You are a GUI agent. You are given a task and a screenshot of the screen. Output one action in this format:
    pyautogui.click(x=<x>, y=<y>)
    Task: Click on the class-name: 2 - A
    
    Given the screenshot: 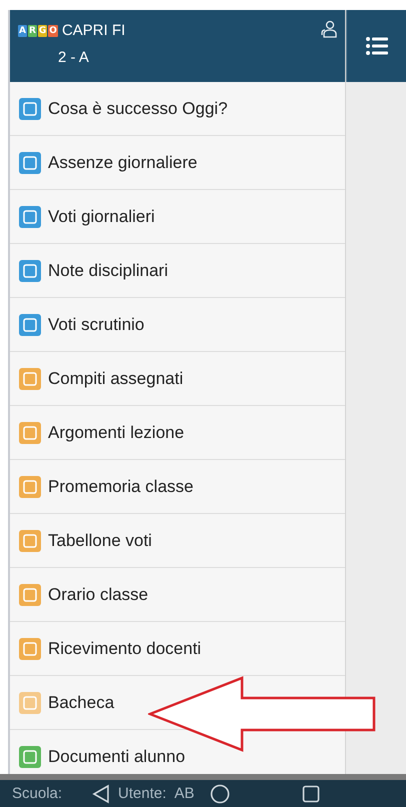 What is the action you would take?
    pyautogui.click(x=73, y=57)
    